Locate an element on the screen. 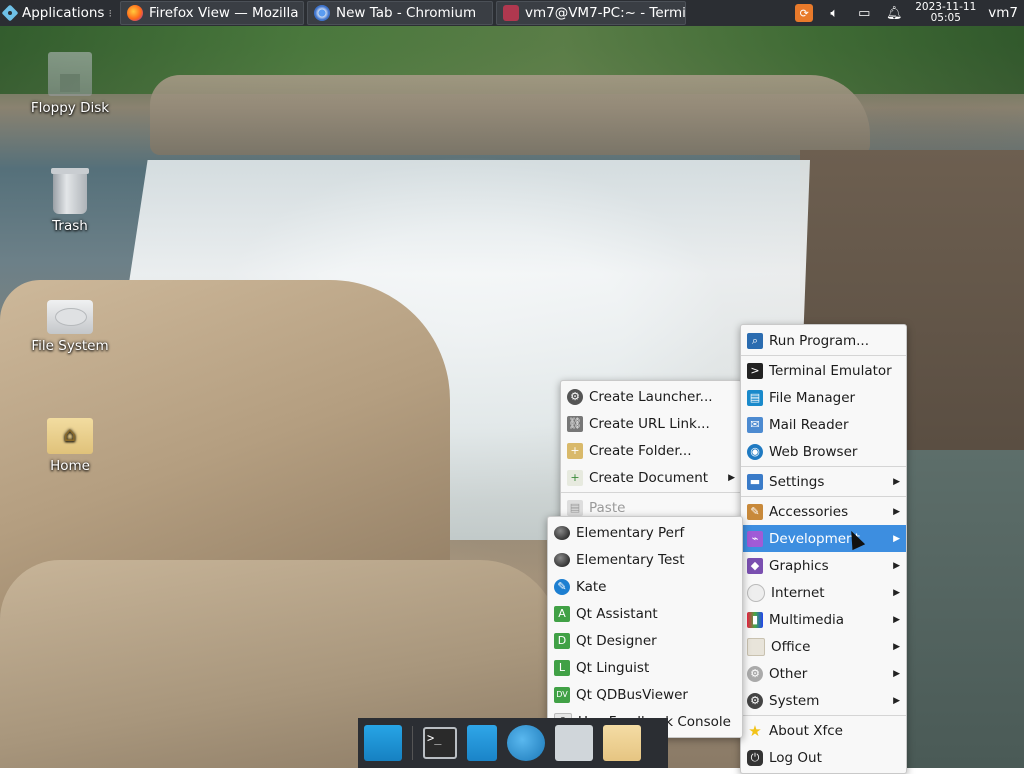 The image size is (1024, 774). menu-item-elementary-perf: Elementary Perf is located at coordinates (645, 532).